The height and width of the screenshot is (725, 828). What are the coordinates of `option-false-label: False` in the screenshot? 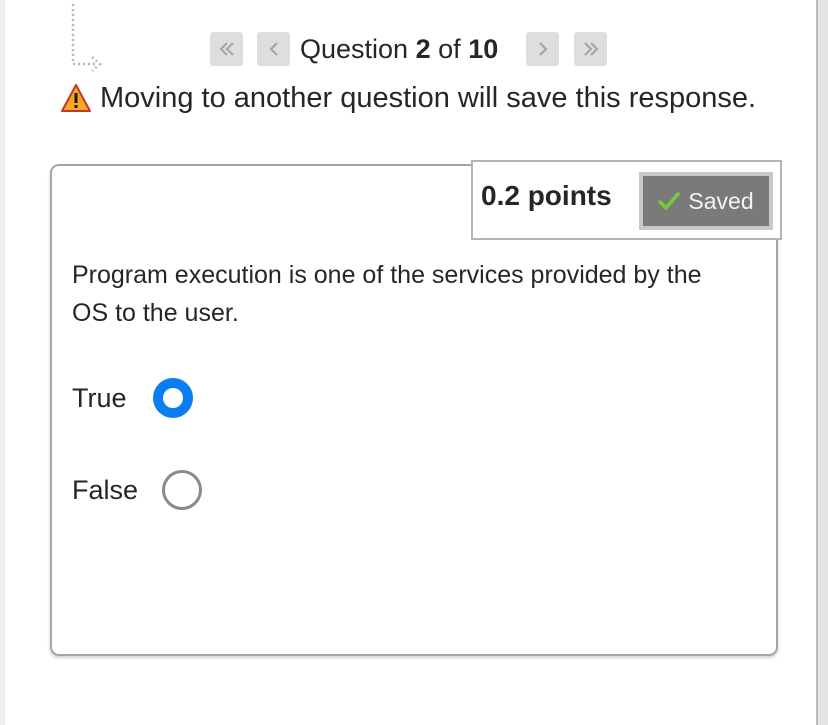 It's located at (105, 489).